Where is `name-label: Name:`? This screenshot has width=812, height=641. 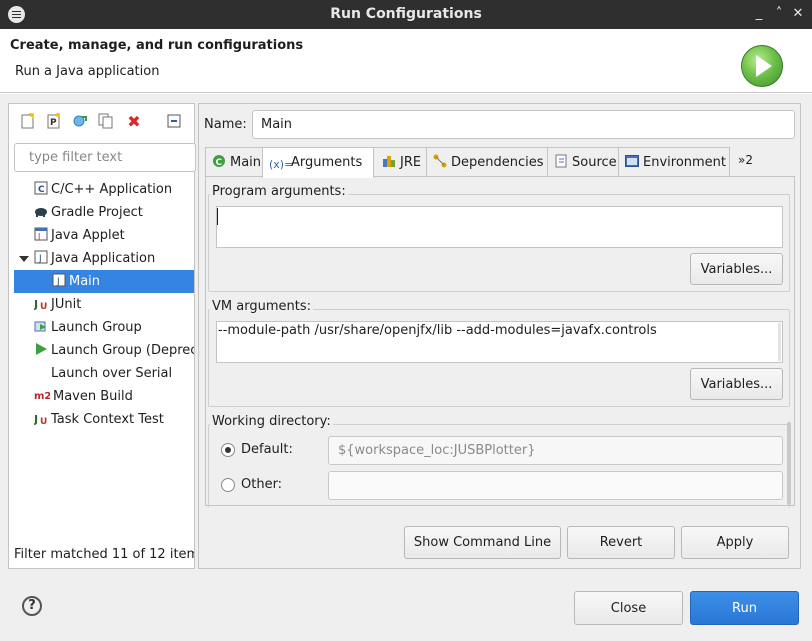 name-label: Name: is located at coordinates (225, 124).